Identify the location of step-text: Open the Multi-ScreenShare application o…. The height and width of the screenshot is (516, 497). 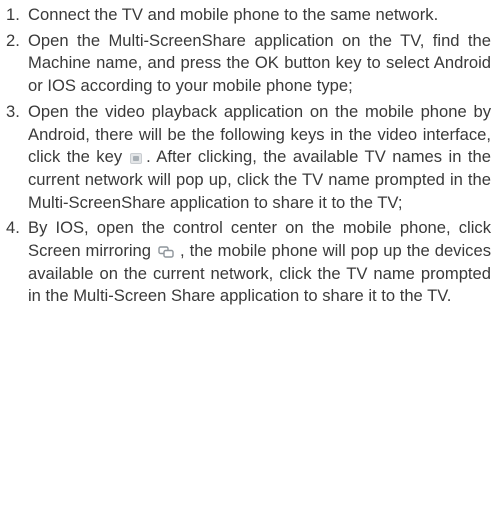
(259, 63).